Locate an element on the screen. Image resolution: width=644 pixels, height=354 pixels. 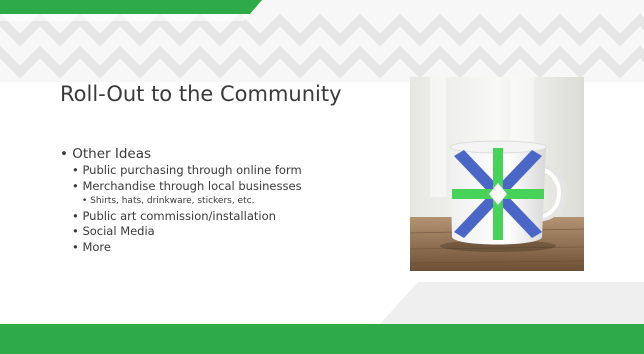
bullet-item: • Merchandise through local businesses is located at coordinates (187, 185).